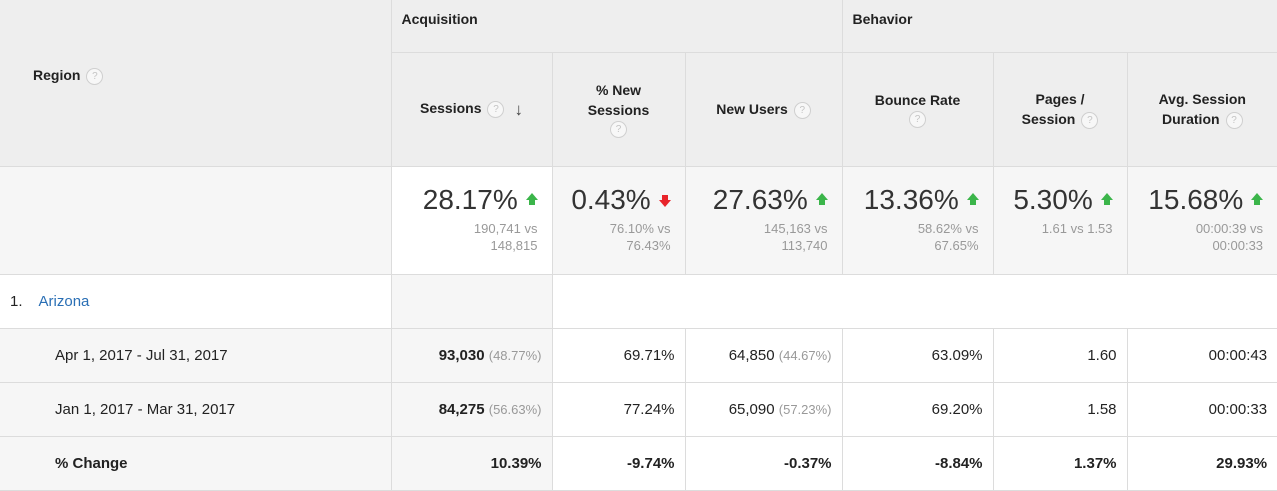 This screenshot has height=491, width=1277. I want to click on region-name-cell: 1. Arizona, so click(196, 301).